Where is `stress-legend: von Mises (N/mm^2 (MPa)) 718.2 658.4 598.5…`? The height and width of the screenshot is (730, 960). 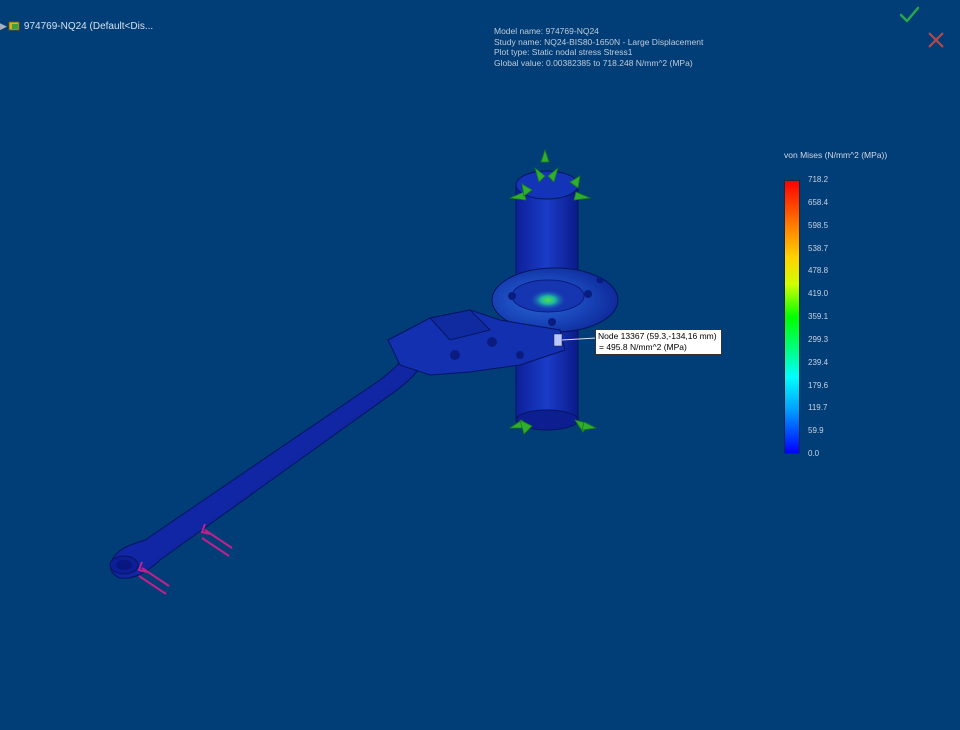
stress-legend: von Mises (N/mm^2 (MPa)) 718.2 658.4 598.5… is located at coordinates (844, 305).